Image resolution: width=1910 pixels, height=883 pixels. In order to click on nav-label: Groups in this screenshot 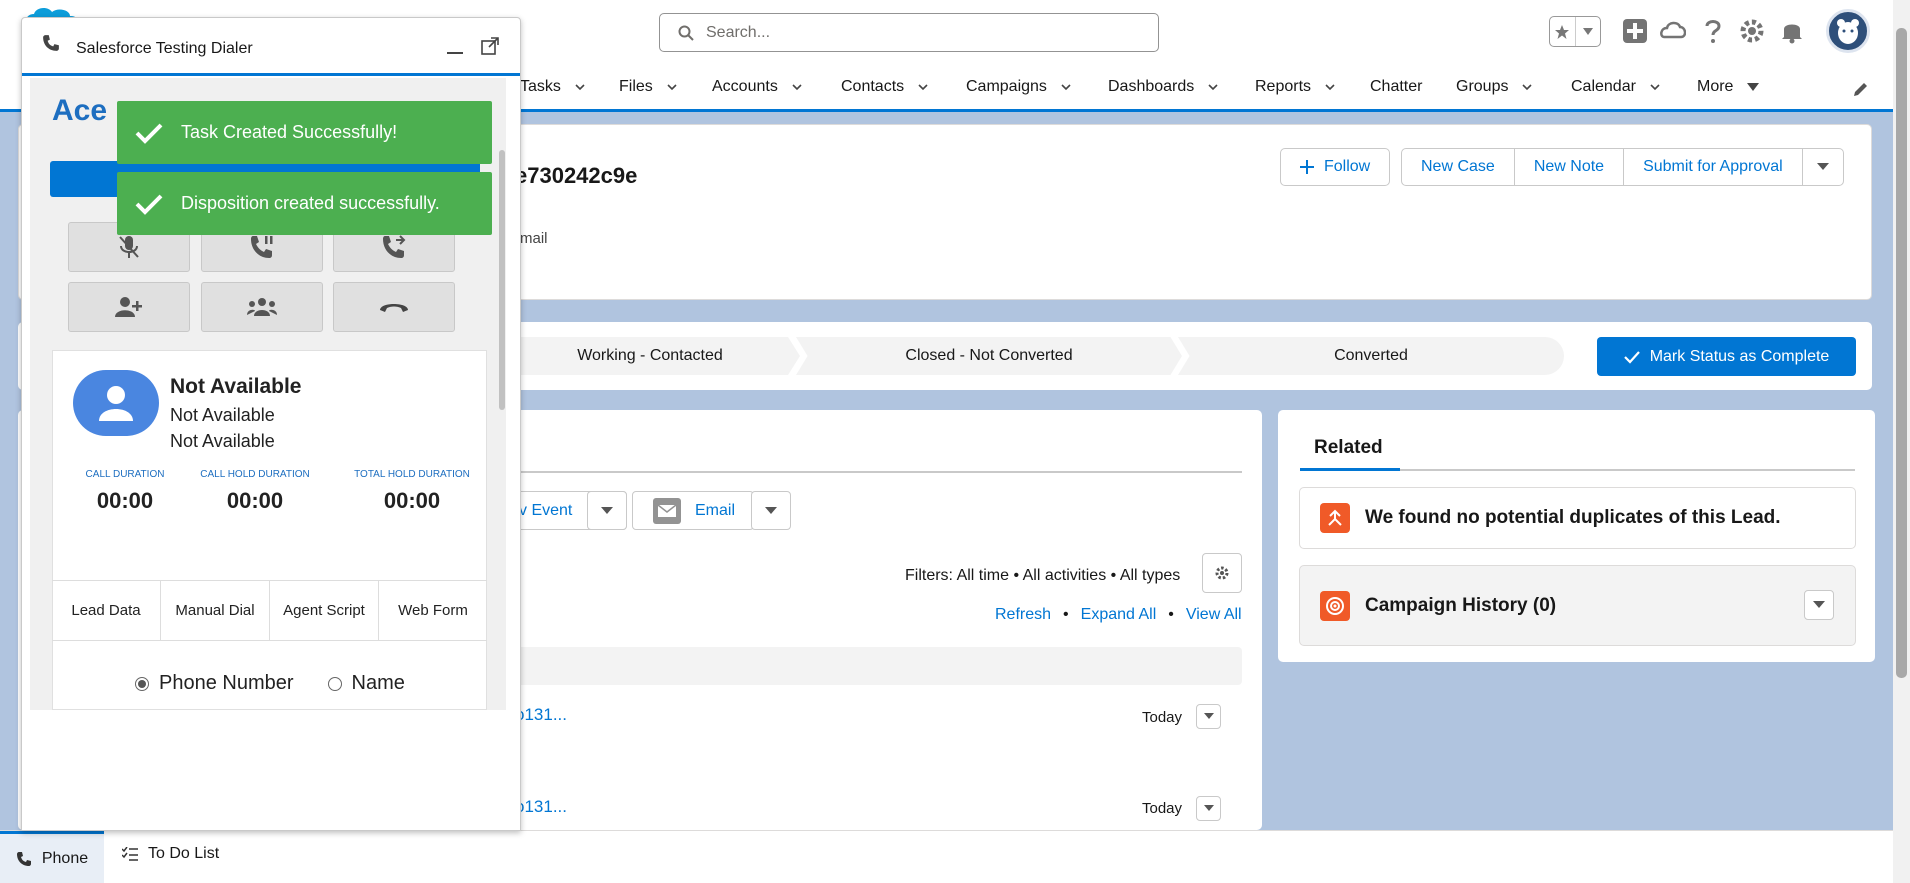, I will do `click(1482, 86)`.